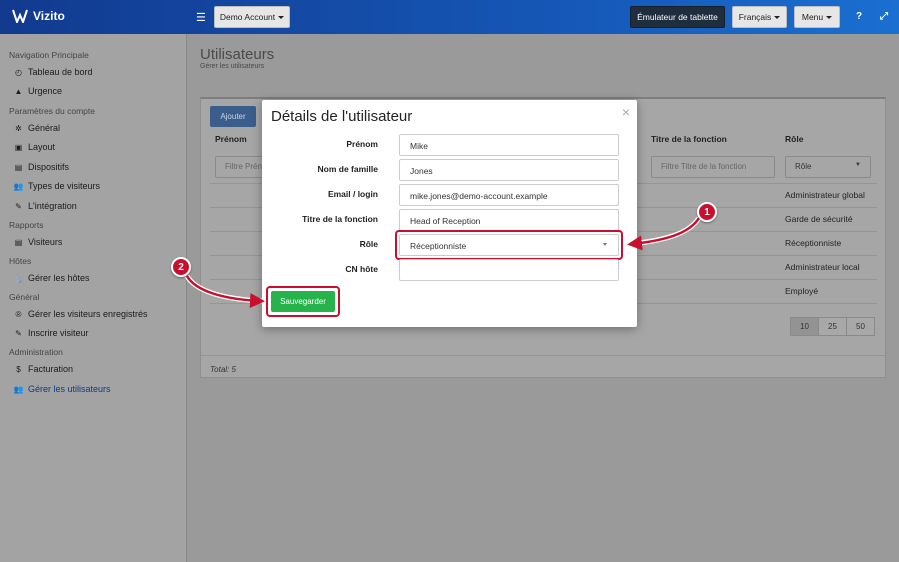 This screenshot has width=899, height=562. I want to click on last-name-label: Nom de famille, so click(347, 169).